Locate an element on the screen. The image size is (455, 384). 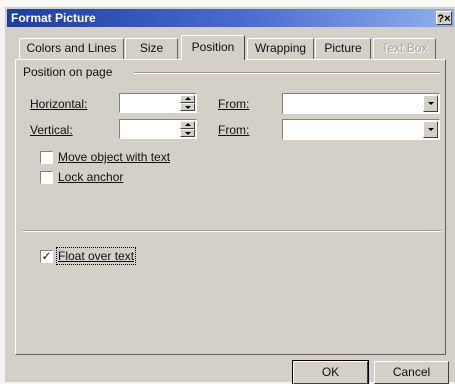
horizontal-up-button is located at coordinates (187, 99).